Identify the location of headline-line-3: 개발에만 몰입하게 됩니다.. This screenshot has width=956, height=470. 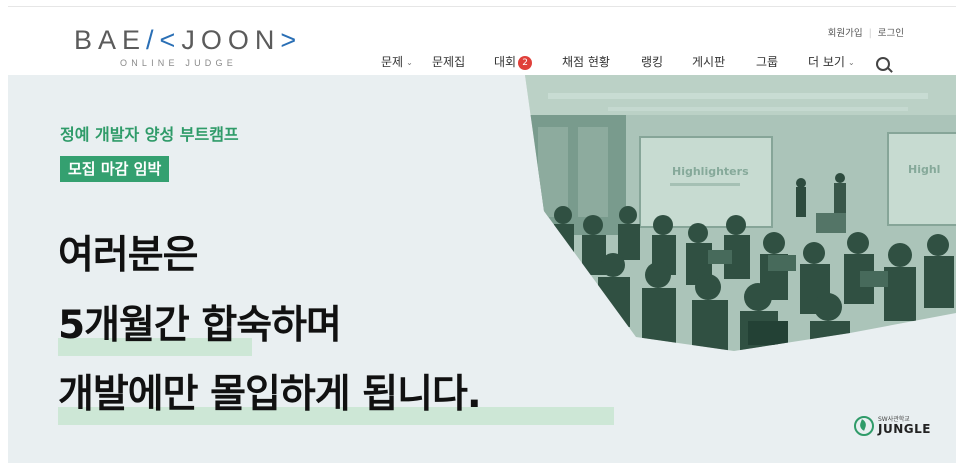
(270, 394).